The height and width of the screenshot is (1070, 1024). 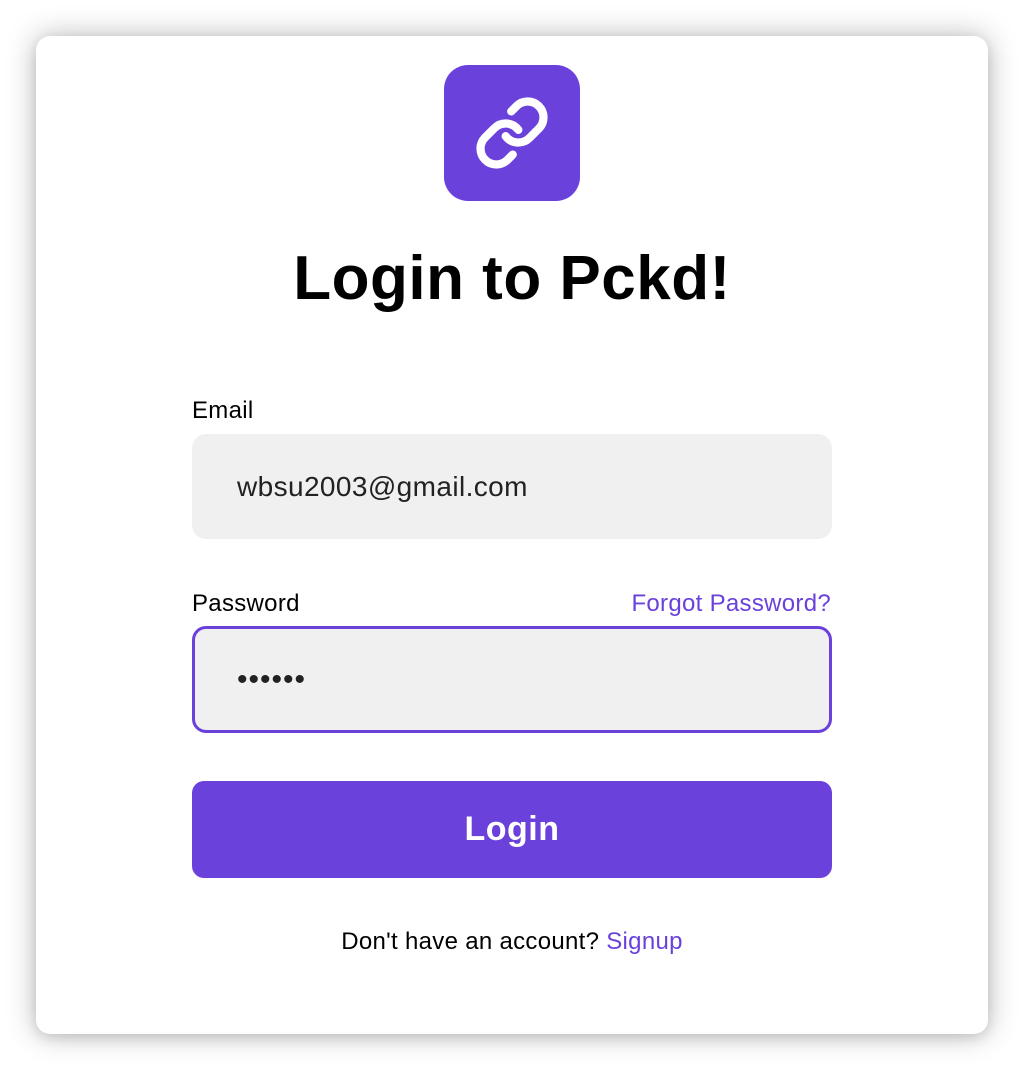 What do you see at coordinates (470, 941) in the screenshot?
I see `signup-prompt-text: Don't have an account?` at bounding box center [470, 941].